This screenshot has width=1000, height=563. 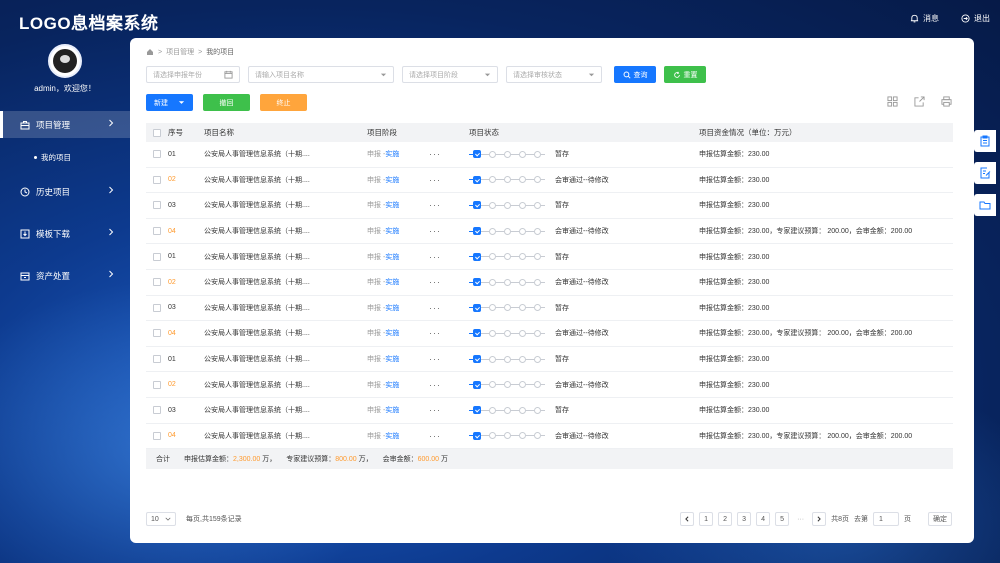 I want to click on page-button-1: 1, so click(x=706, y=519).